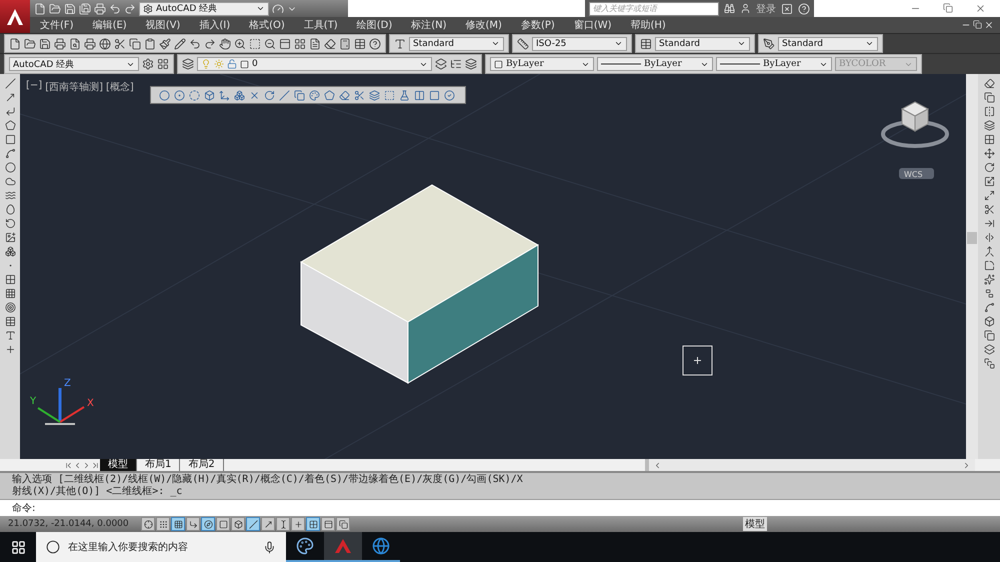  What do you see at coordinates (989, 307) in the screenshot?
I see `blend-icon` at bounding box center [989, 307].